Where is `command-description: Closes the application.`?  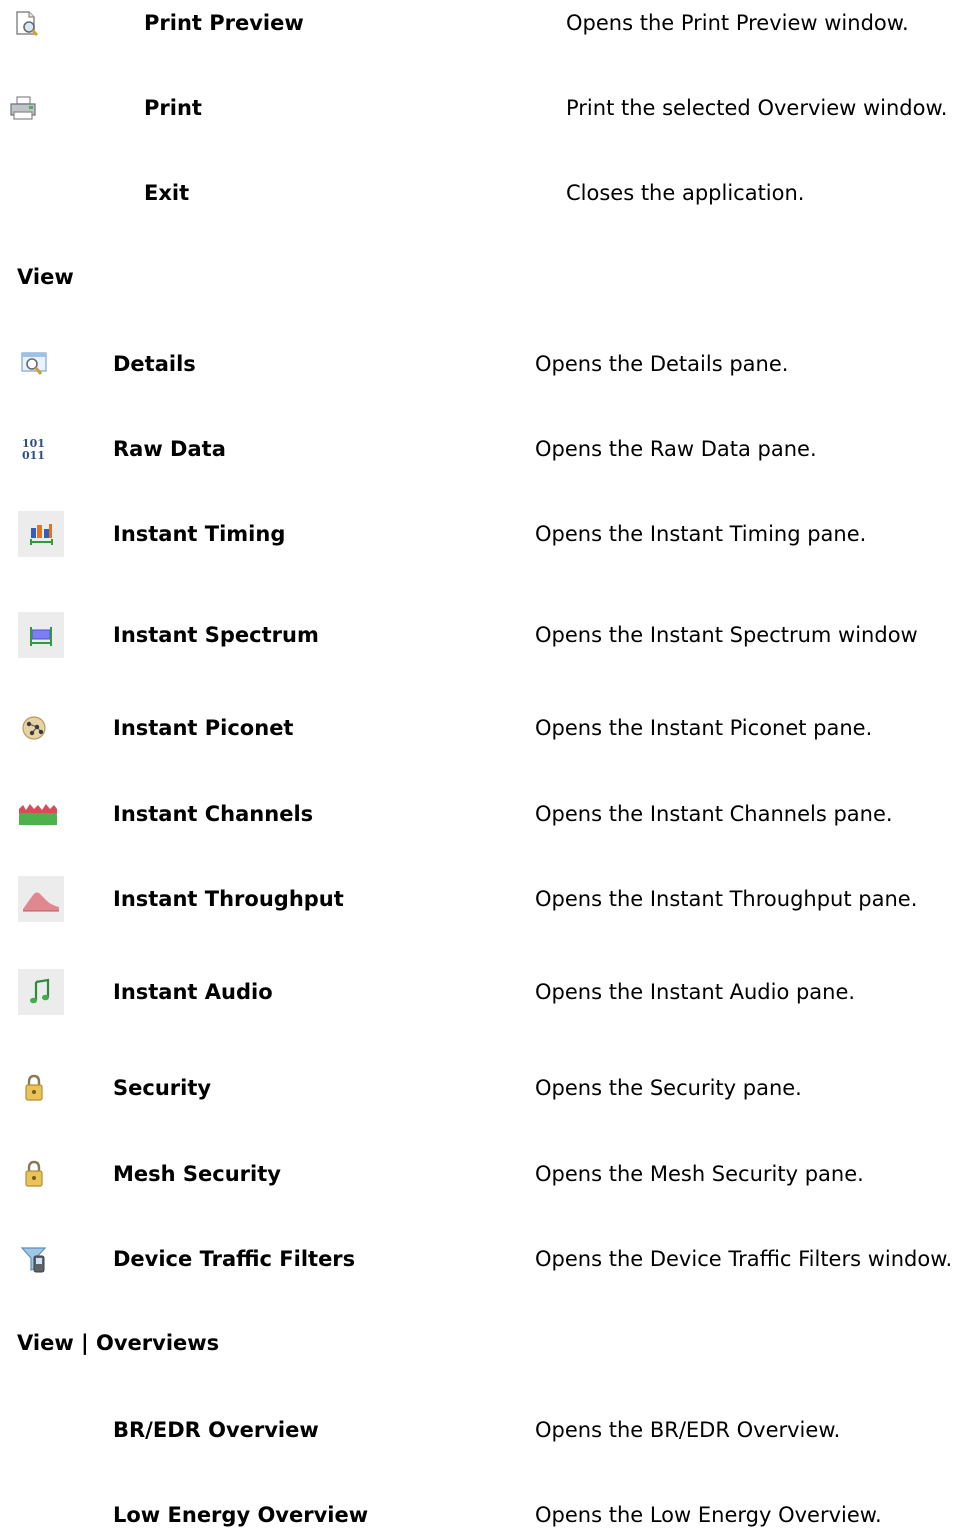 command-description: Closes the application. is located at coordinates (685, 193).